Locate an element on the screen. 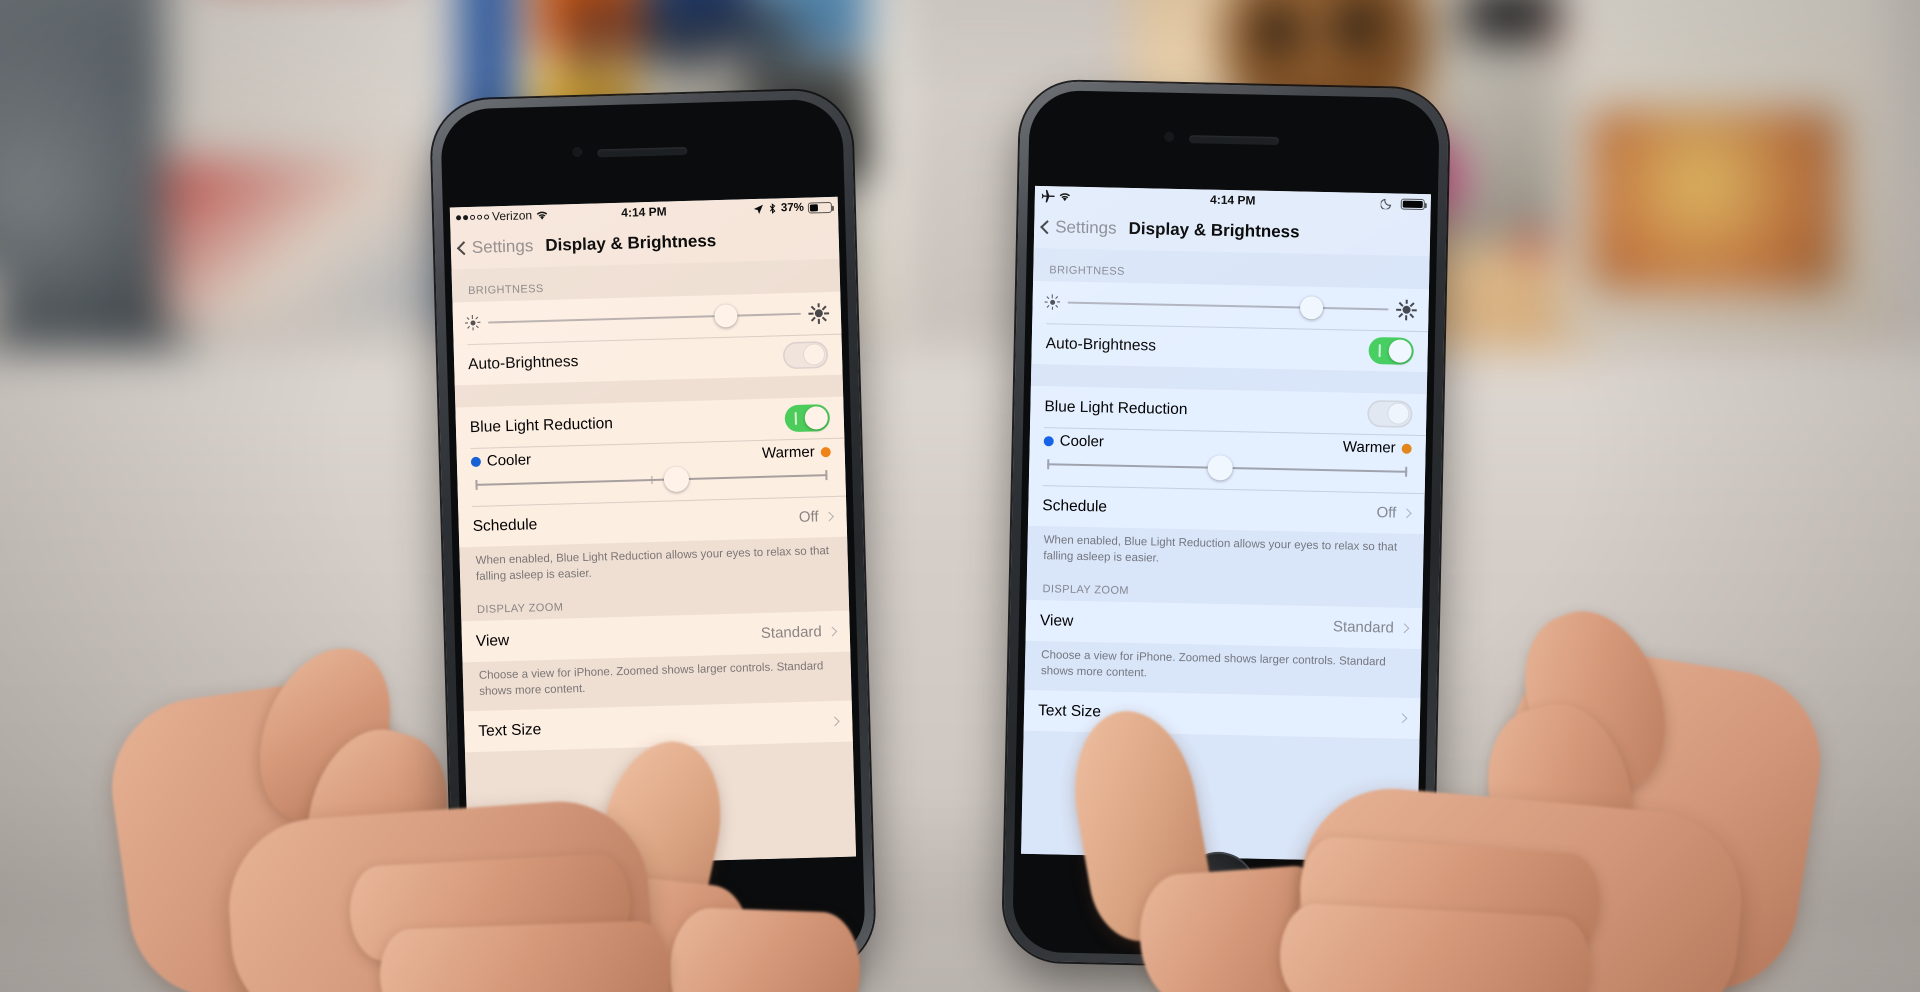  background-game-box-right is located at coordinates (1725, 170).